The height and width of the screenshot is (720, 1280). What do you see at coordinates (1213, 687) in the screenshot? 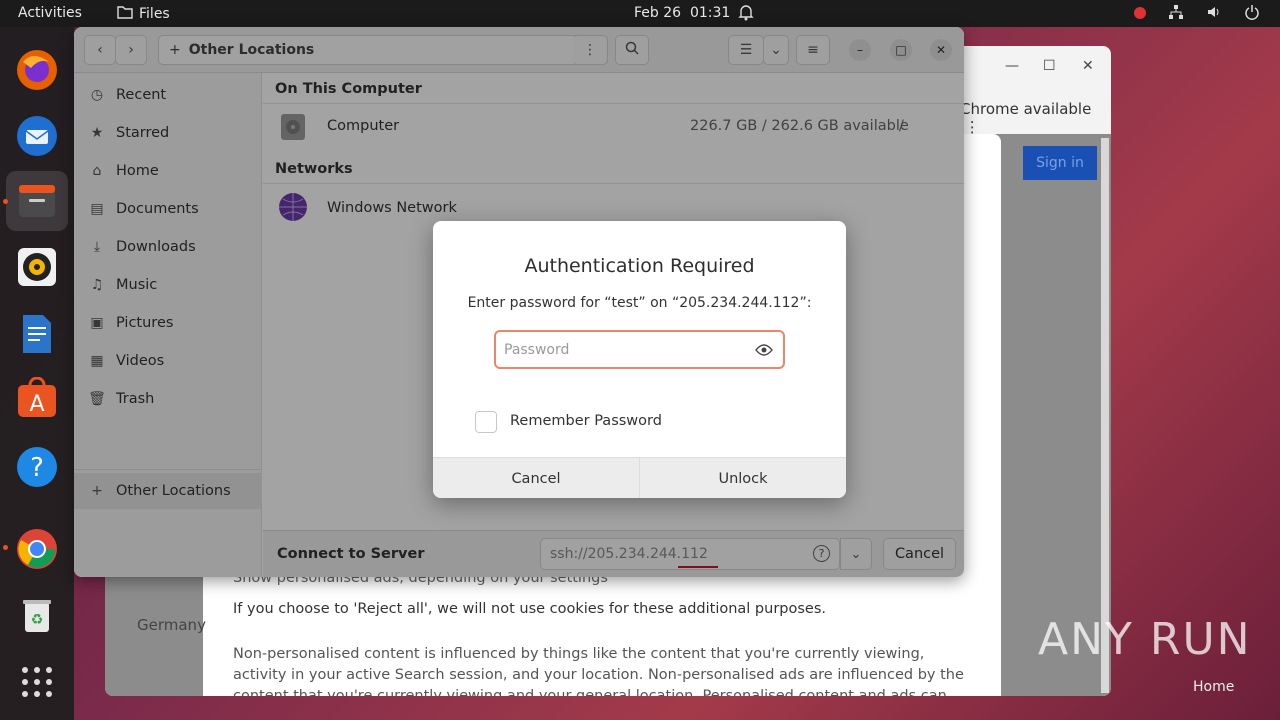
I see `home-desktop-label: Home` at bounding box center [1213, 687].